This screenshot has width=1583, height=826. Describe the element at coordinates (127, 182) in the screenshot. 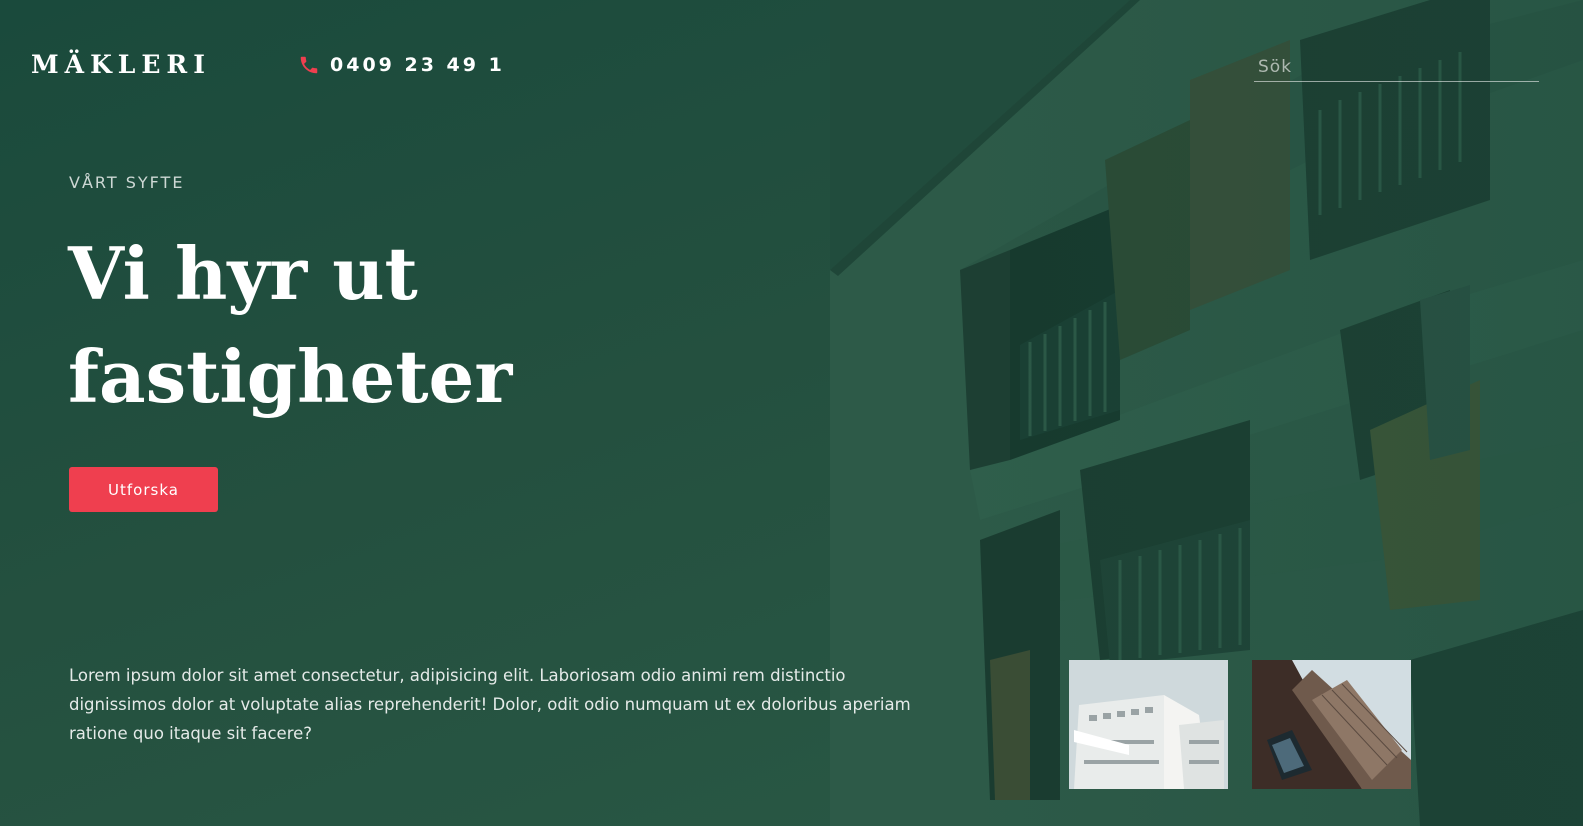

I see `section-eyebrow: VÅRT SYFTE` at that location.